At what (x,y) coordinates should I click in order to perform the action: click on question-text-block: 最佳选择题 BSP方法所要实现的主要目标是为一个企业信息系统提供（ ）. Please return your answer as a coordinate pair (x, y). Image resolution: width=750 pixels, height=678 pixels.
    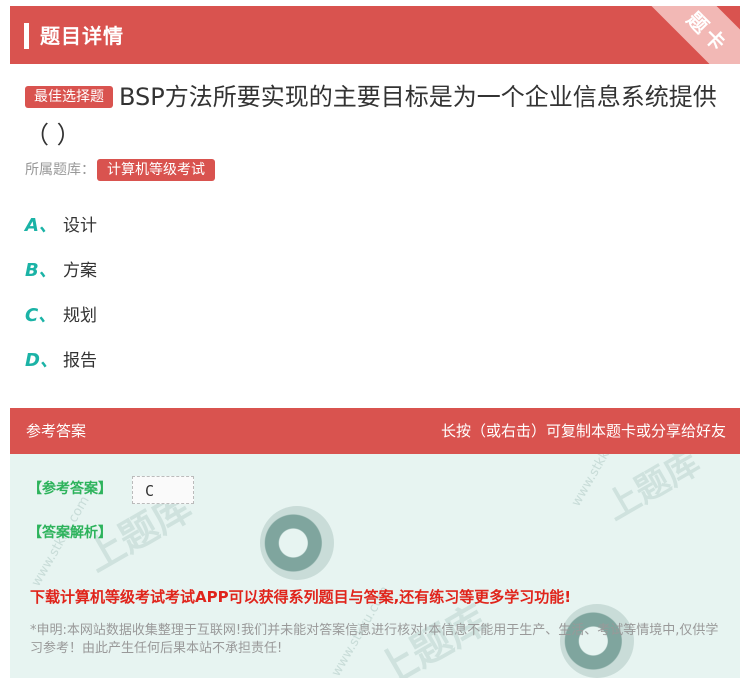
    Looking at the image, I should click on (375, 116).